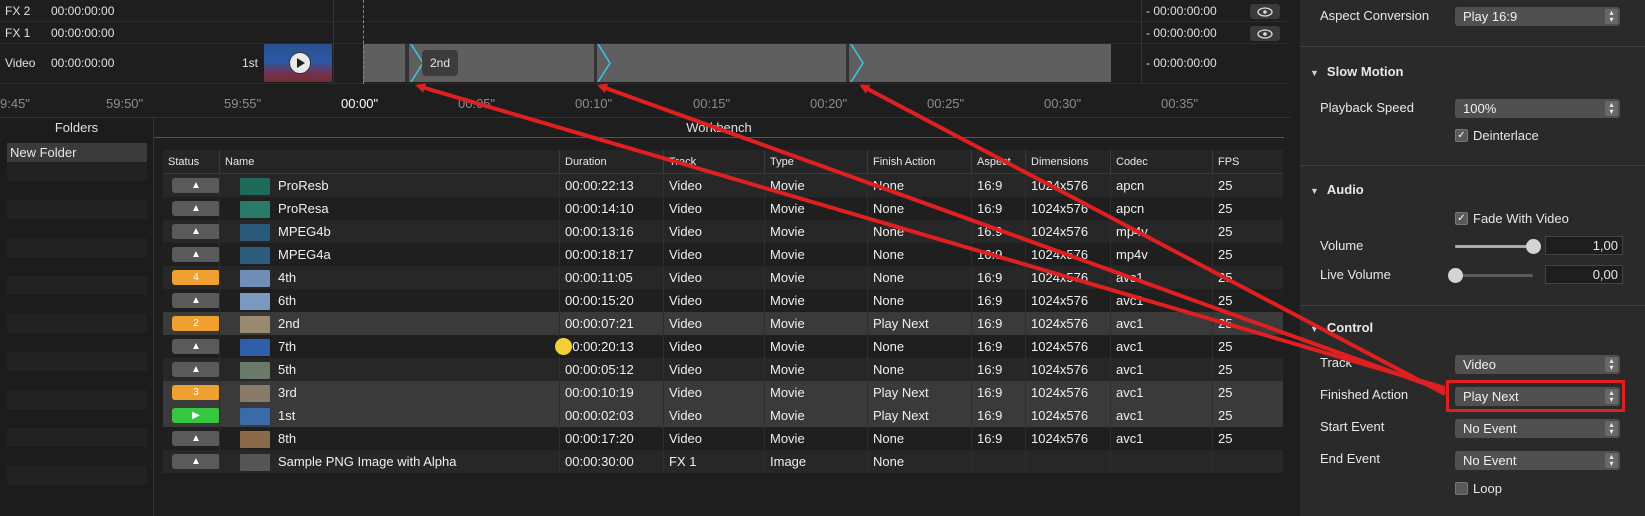 The height and width of the screenshot is (516, 1645). What do you see at coordinates (363, 42) in the screenshot?
I see `playhead` at bounding box center [363, 42].